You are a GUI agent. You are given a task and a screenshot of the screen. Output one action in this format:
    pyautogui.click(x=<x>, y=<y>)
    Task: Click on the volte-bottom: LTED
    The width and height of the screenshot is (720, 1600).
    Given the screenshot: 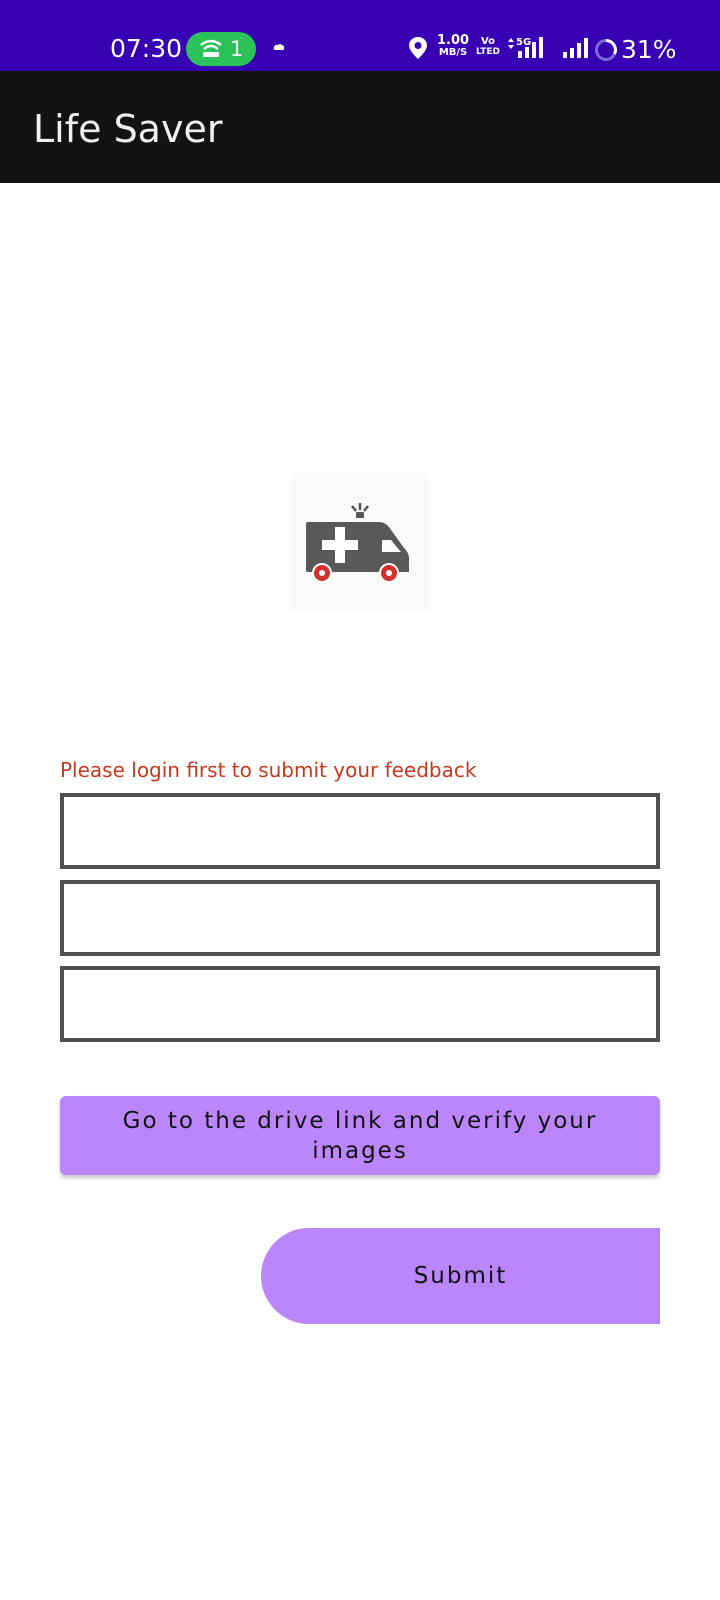 What is the action you would take?
    pyautogui.click(x=488, y=52)
    